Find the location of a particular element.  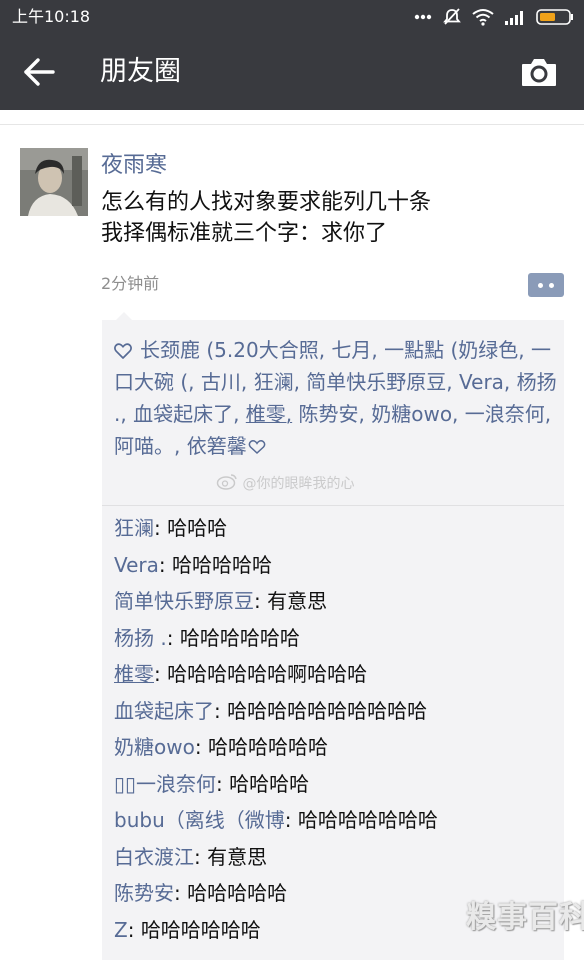

comment-dots-icon is located at coordinates (546, 285).